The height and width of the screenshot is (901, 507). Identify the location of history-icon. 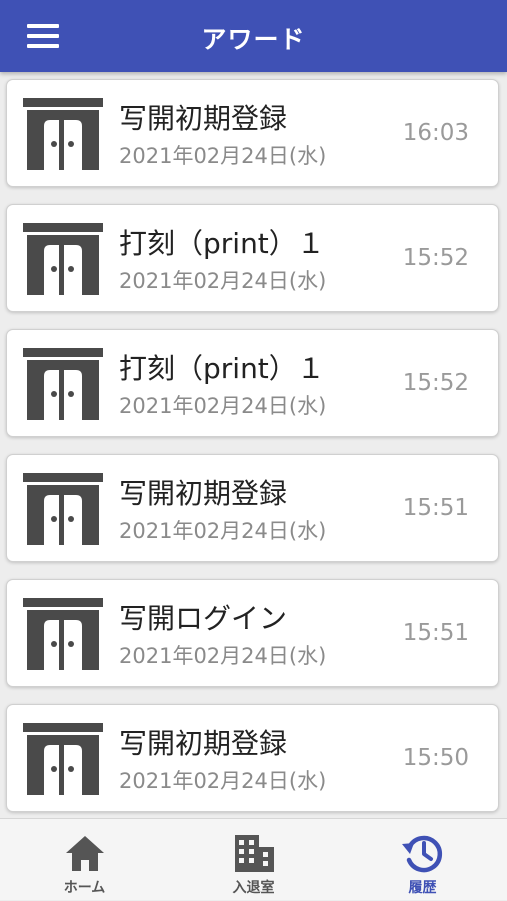
(422, 854).